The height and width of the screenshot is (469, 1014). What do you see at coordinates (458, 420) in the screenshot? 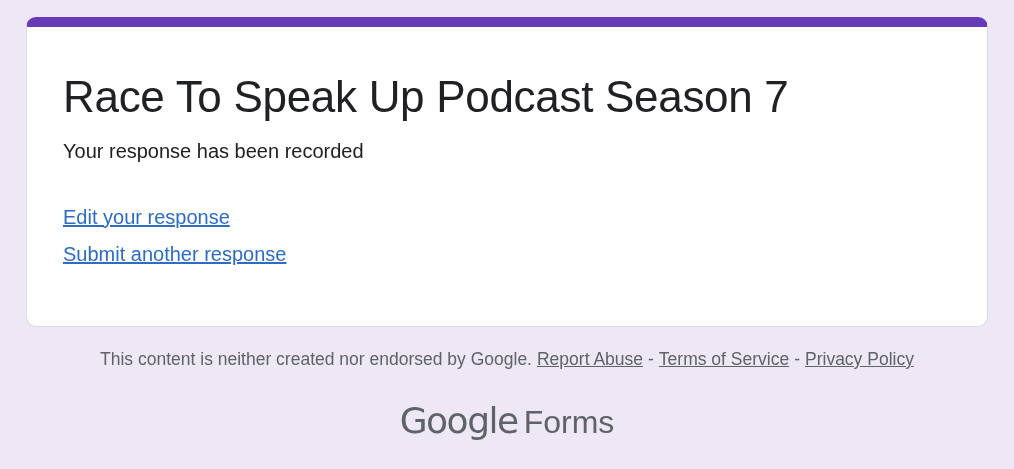
I see `logo-brand: Google` at bounding box center [458, 420].